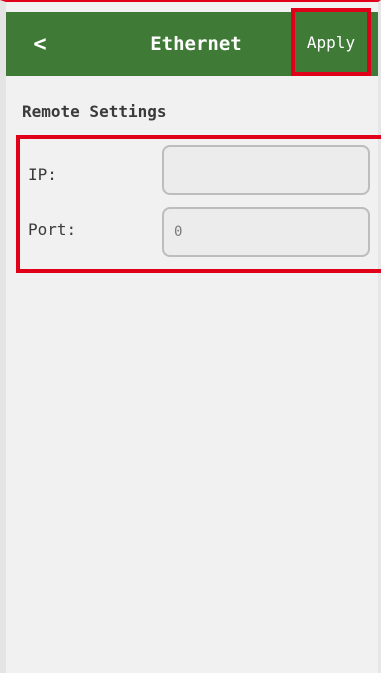 The width and height of the screenshot is (381, 673). What do you see at coordinates (52, 229) in the screenshot?
I see `port-label: Port:` at bounding box center [52, 229].